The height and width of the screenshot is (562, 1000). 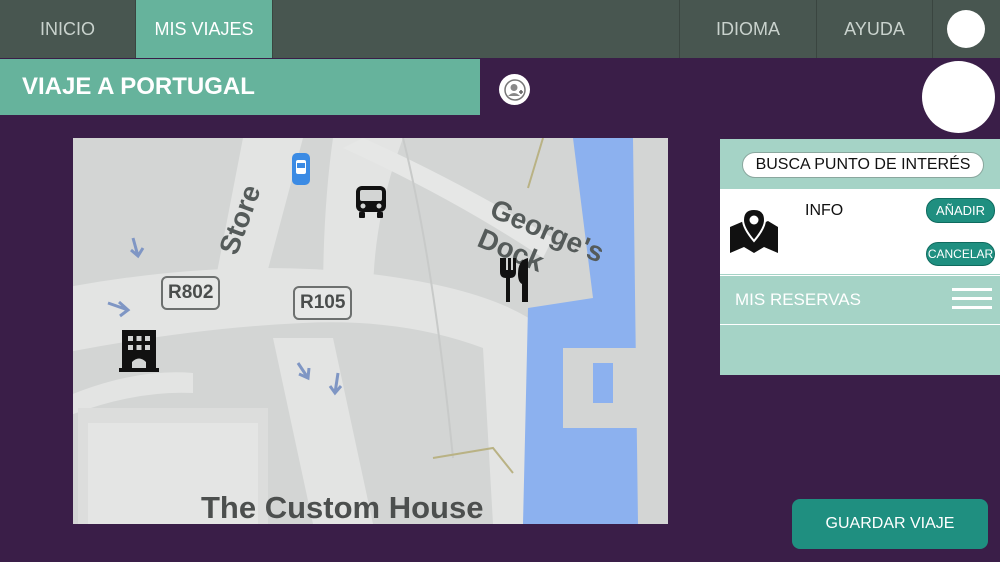 What do you see at coordinates (301, 171) in the screenshot?
I see `bus-stop-icon` at bounding box center [301, 171].